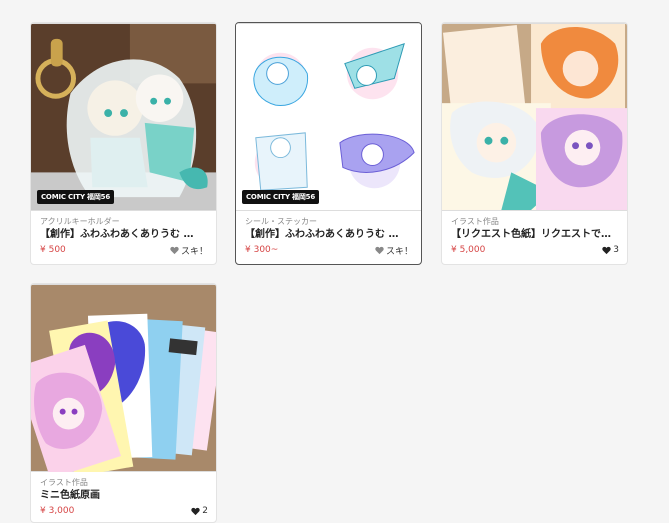 This screenshot has height=523, width=669. I want to click on product-info: イラスト作品 【リクエスト色紙】リクエストで描きます ¥ 5,000 3, so click(534, 237).